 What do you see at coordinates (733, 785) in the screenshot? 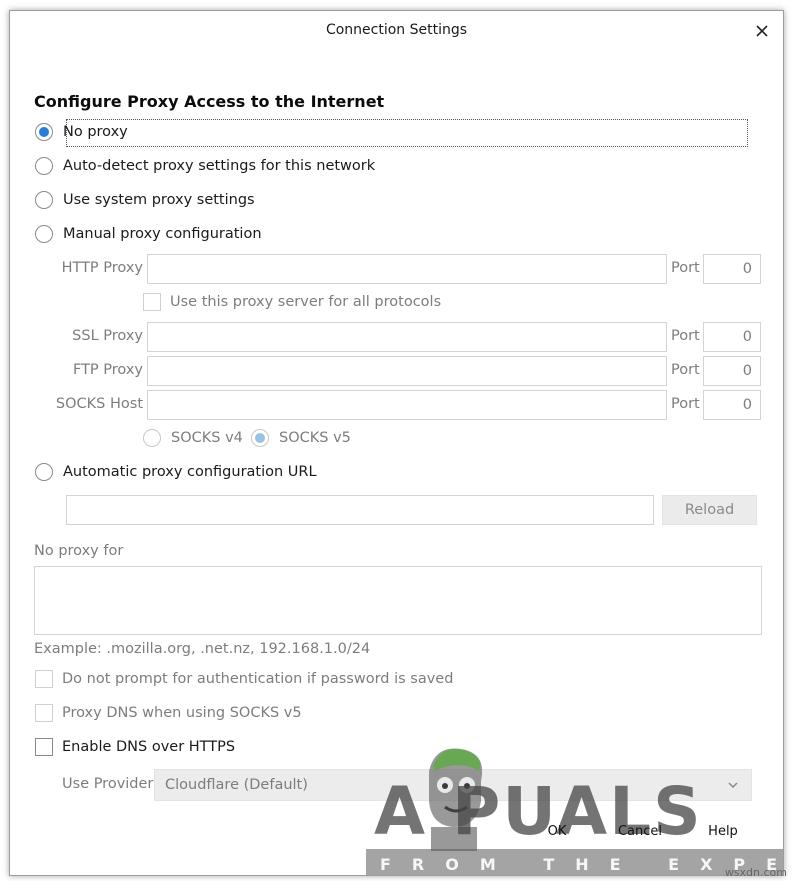
I see `chevron-down-icon` at bounding box center [733, 785].